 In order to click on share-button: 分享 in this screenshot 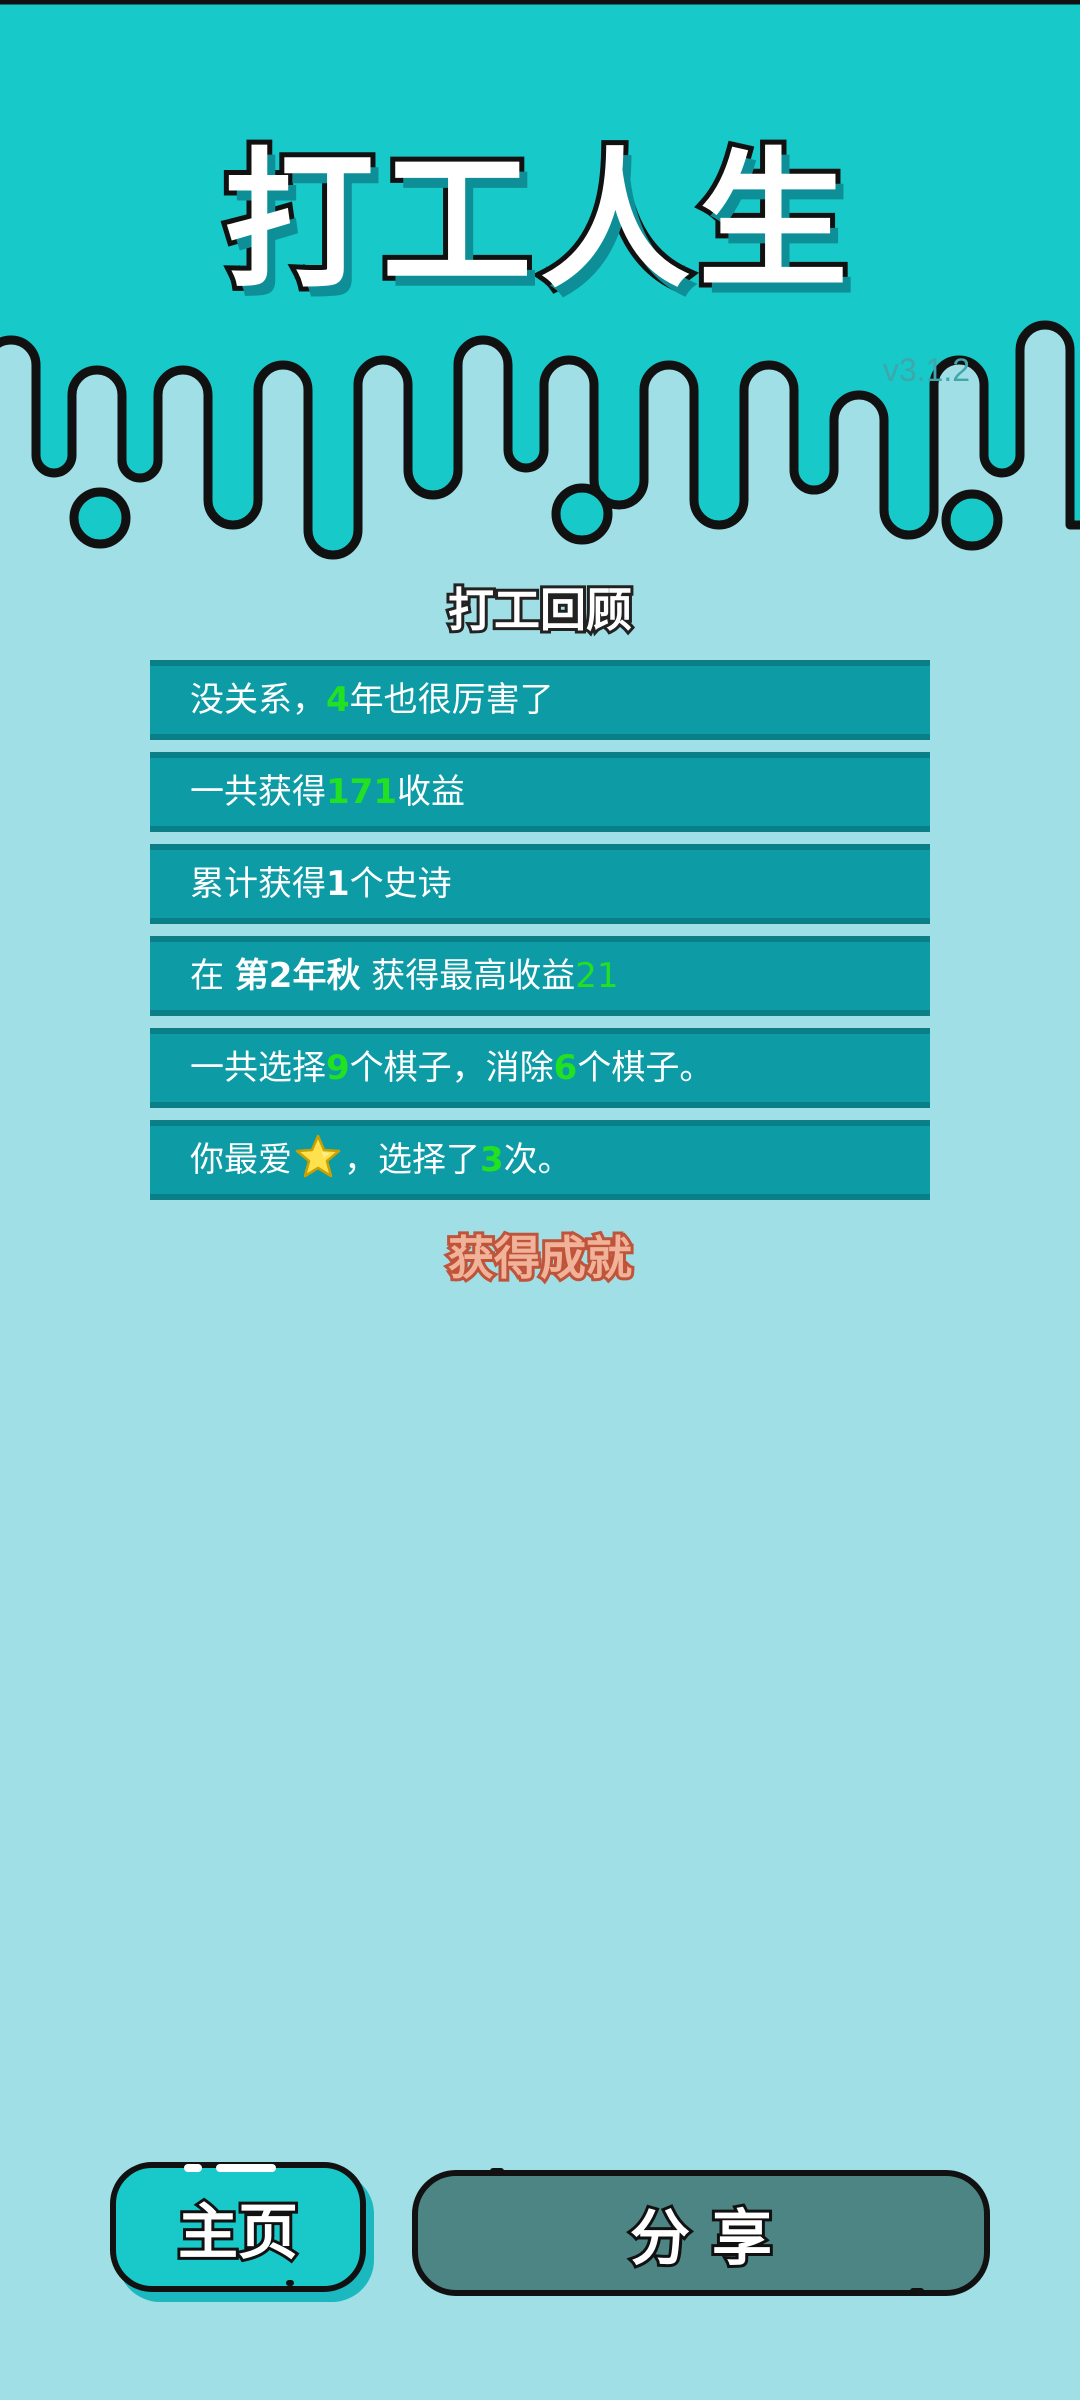, I will do `click(701, 2232)`.